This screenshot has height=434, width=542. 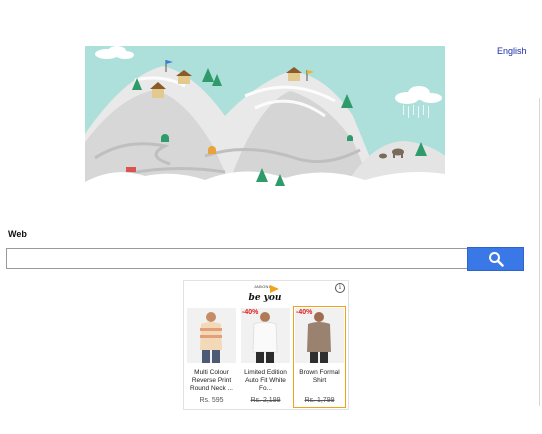 I want to click on product-card: -40% Brown Formal Shirt Rs. 1,799, so click(x=319, y=357).